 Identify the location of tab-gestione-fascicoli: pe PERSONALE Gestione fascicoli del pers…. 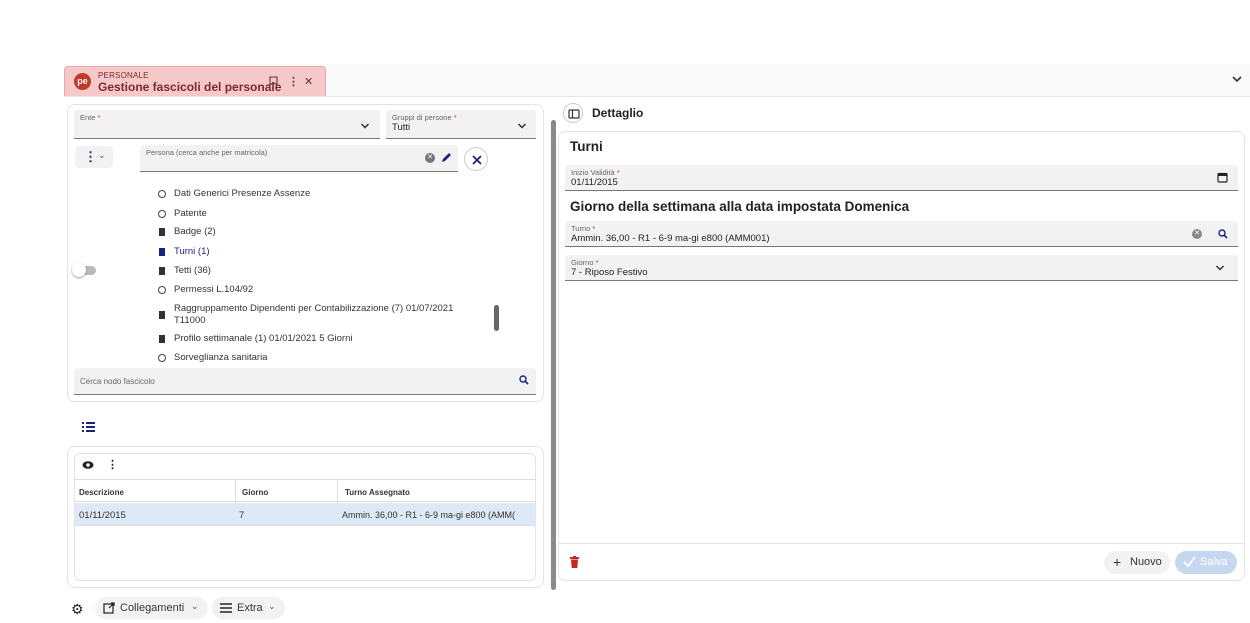
(195, 81).